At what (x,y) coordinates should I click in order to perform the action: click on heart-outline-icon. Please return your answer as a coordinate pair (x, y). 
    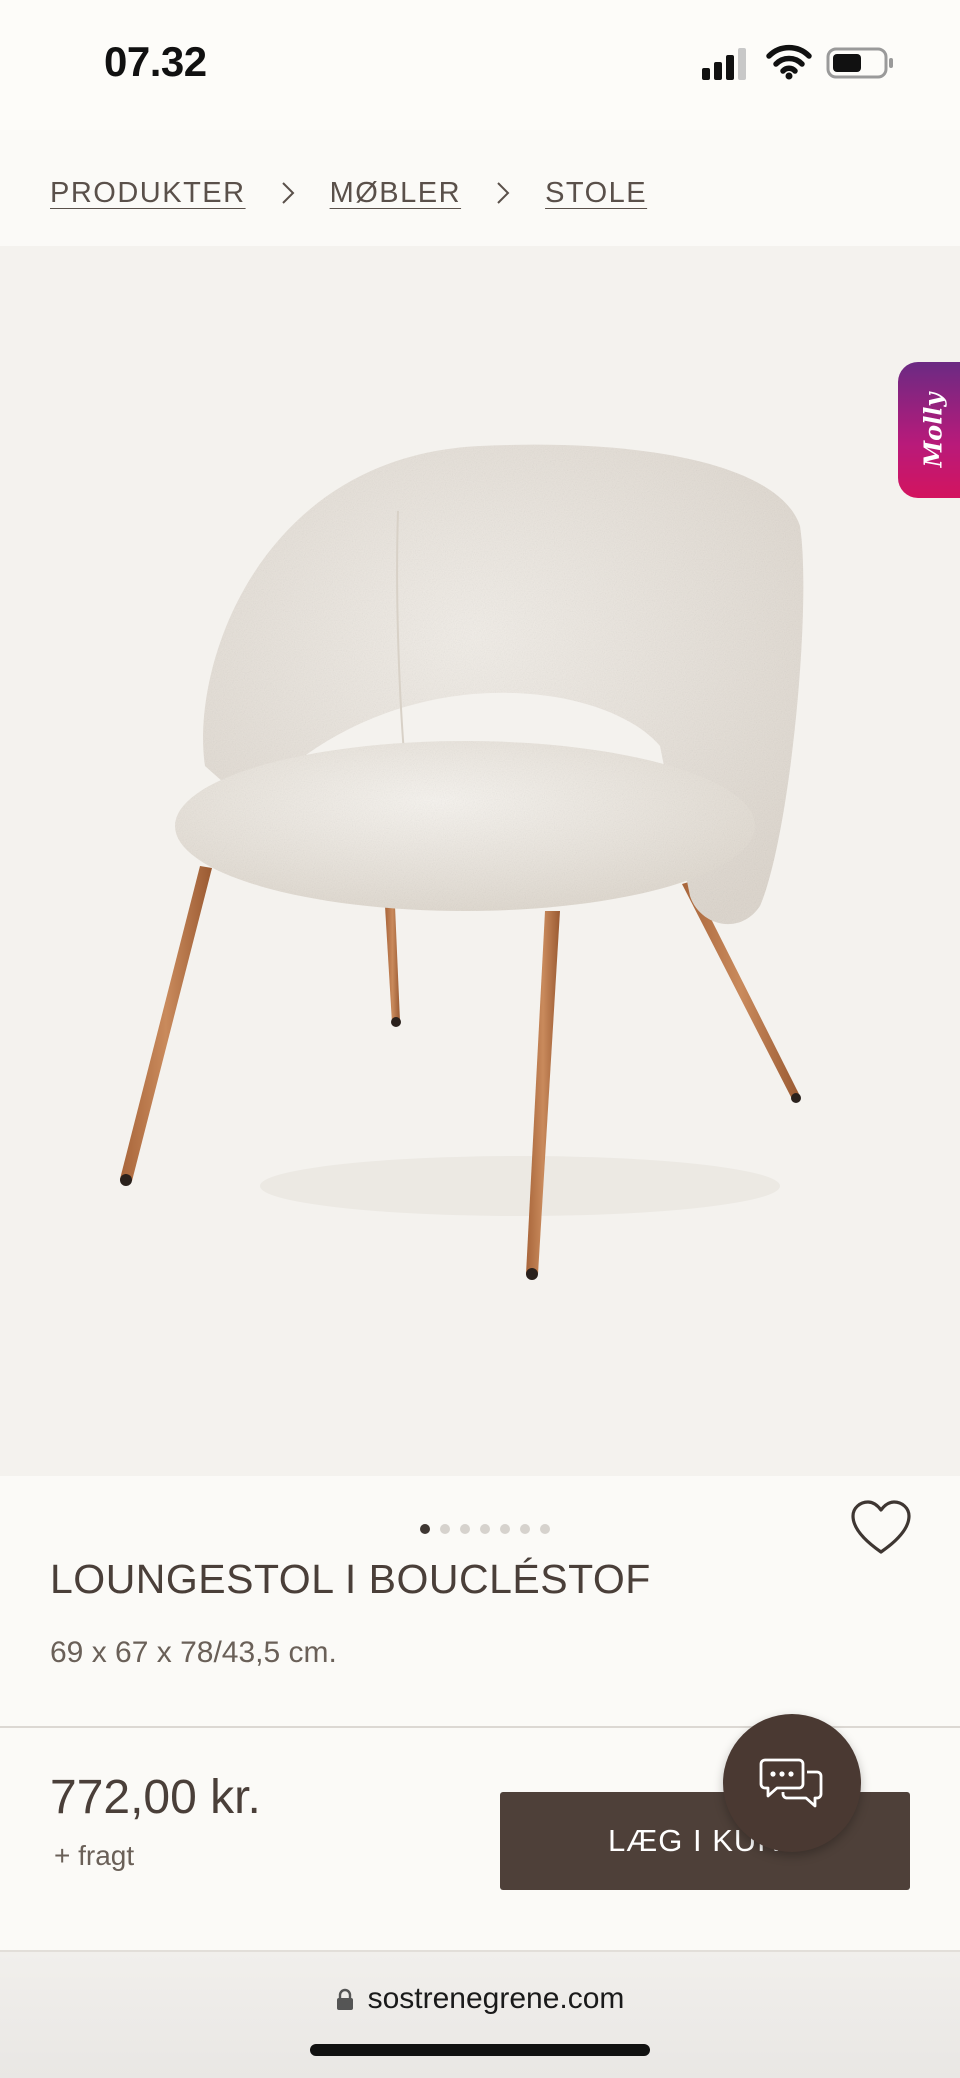
    Looking at the image, I should click on (881, 1528).